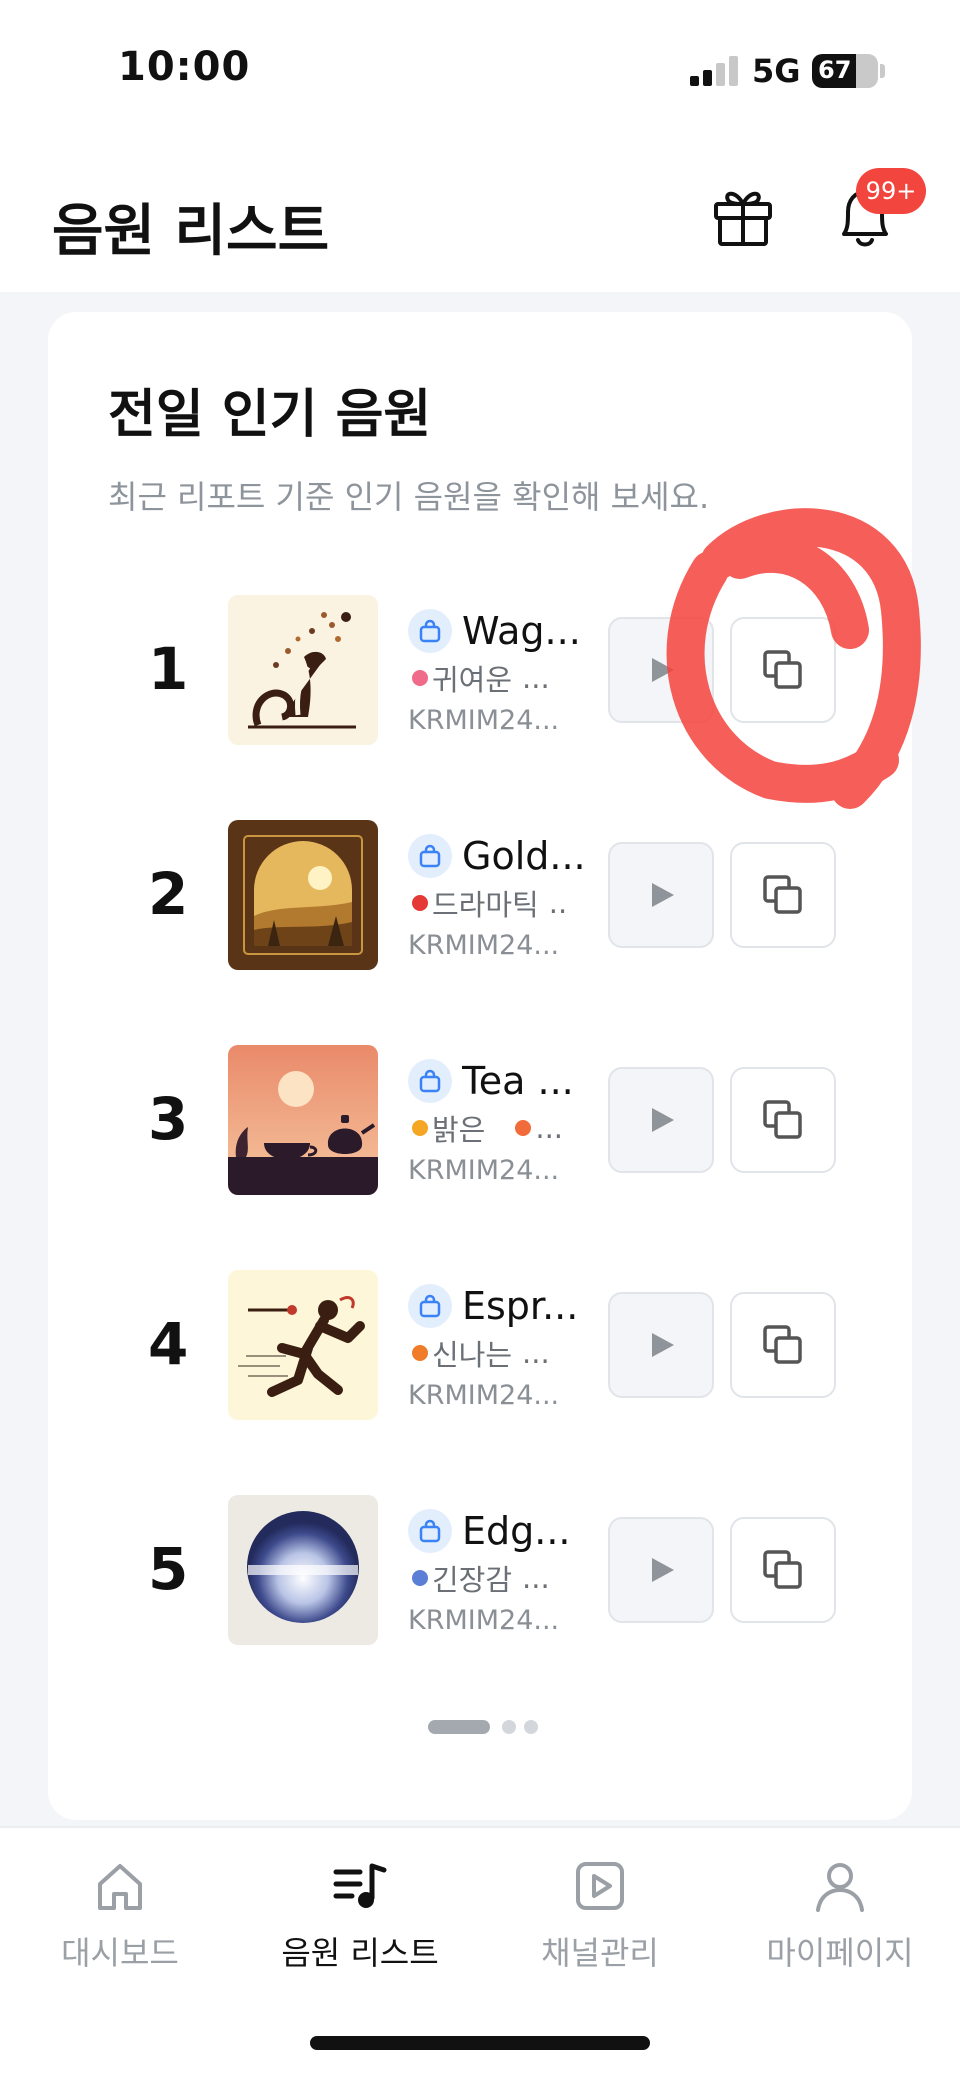  I want to click on nav-music-list: 음원 리스트, so click(360, 1915).